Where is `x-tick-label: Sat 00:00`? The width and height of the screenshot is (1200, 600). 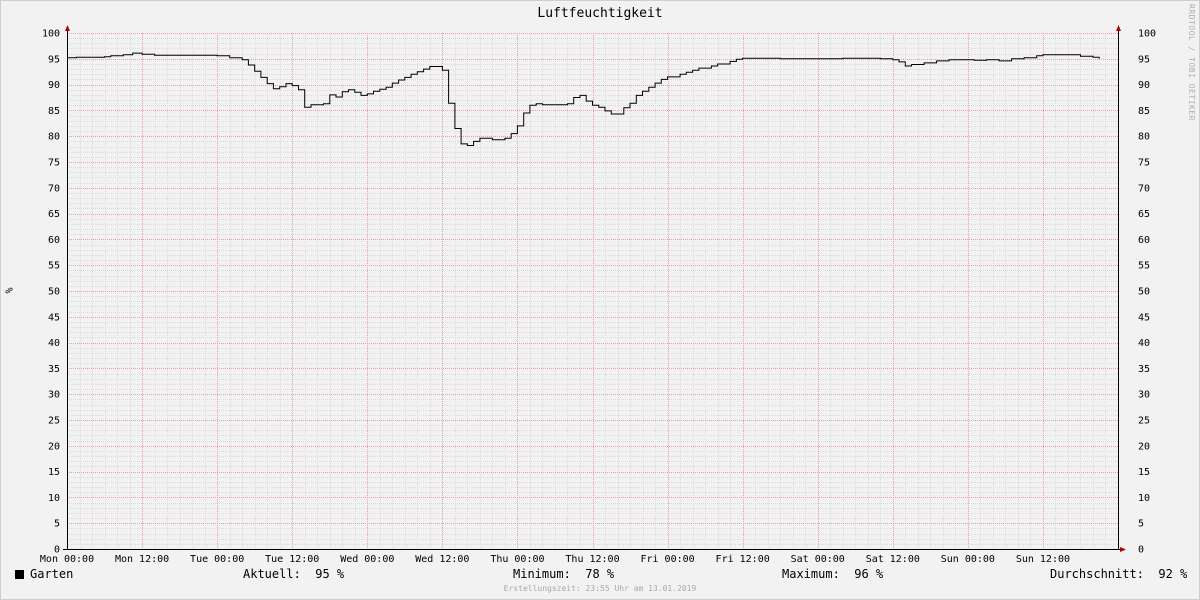
x-tick-label: Sat 00:00 is located at coordinates (818, 559).